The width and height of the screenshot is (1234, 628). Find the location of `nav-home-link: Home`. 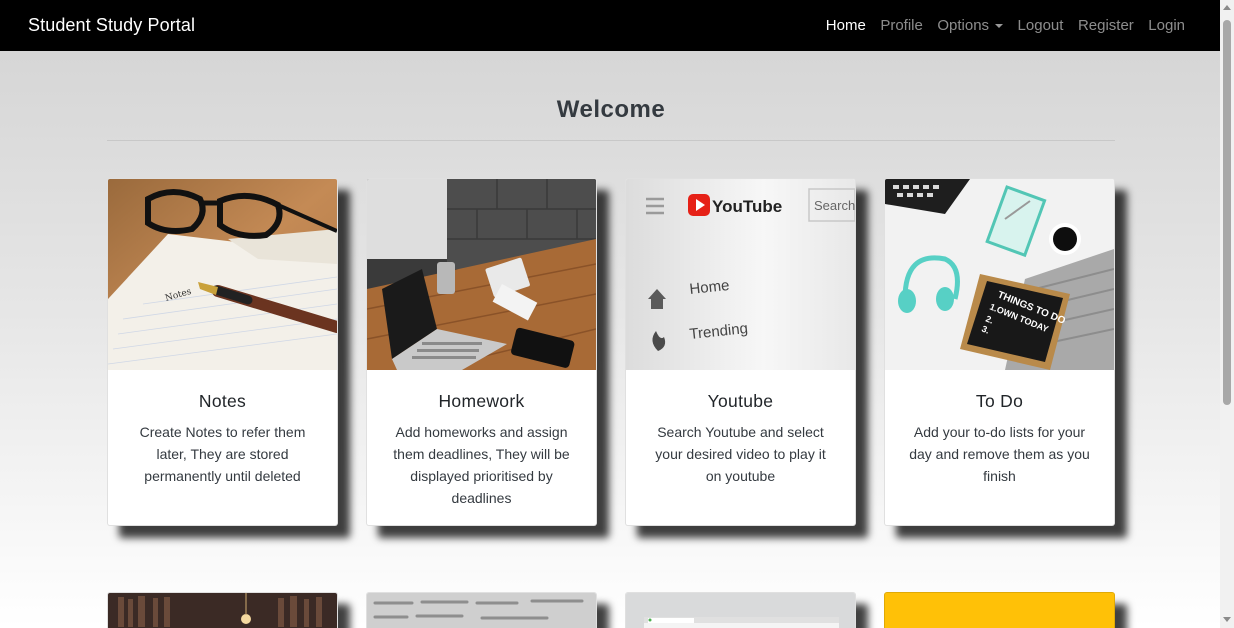

nav-home-link: Home is located at coordinates (846, 25).